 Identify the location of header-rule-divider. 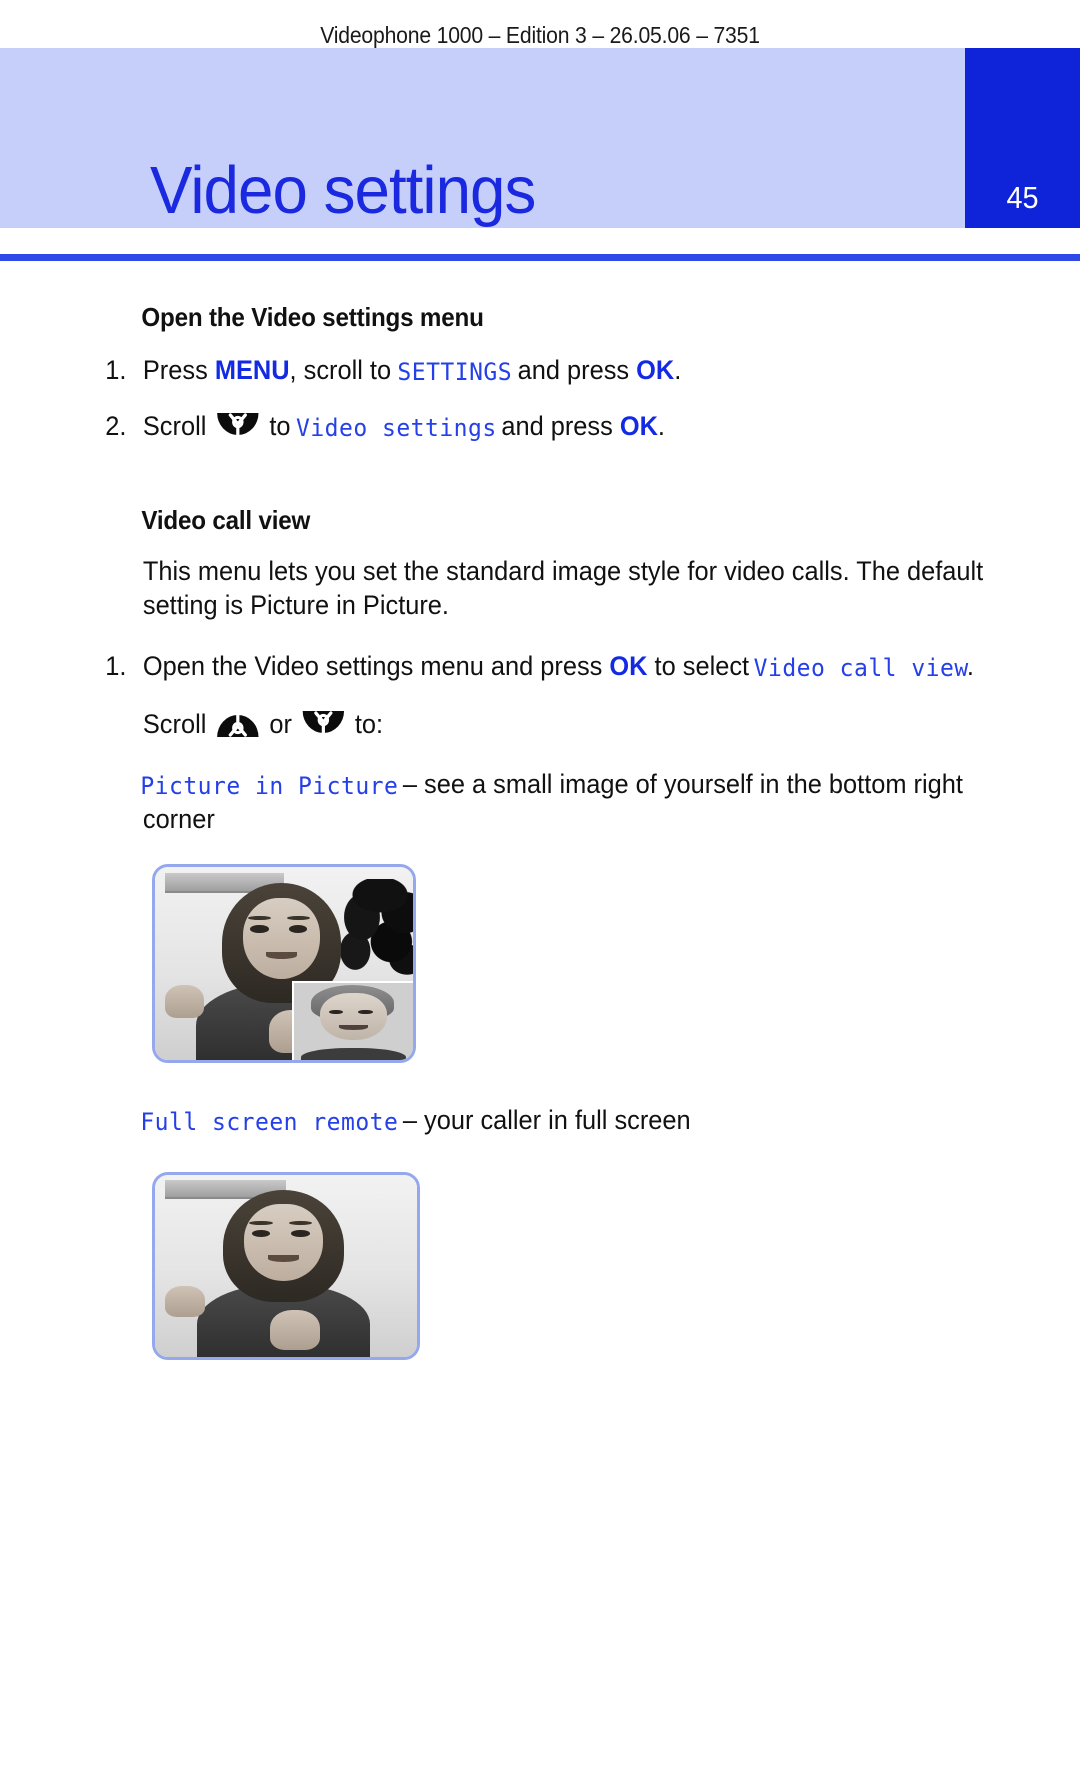
(540, 257).